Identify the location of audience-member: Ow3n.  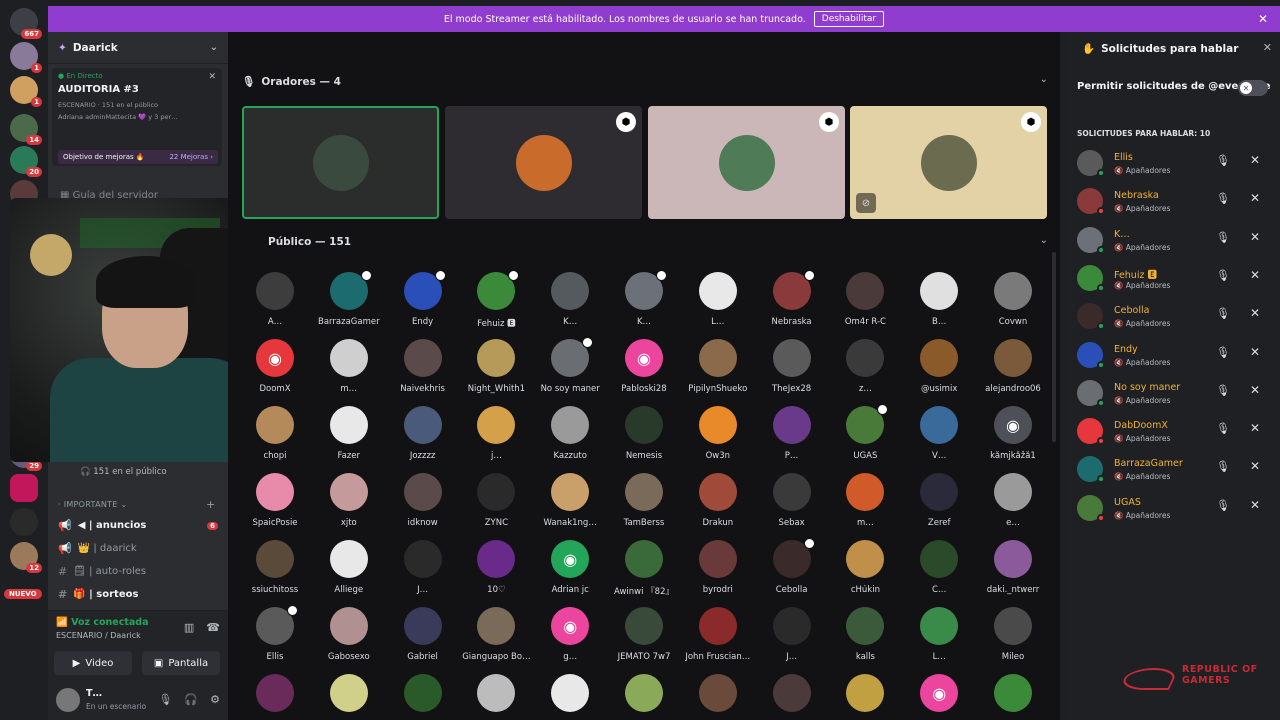
(718, 439).